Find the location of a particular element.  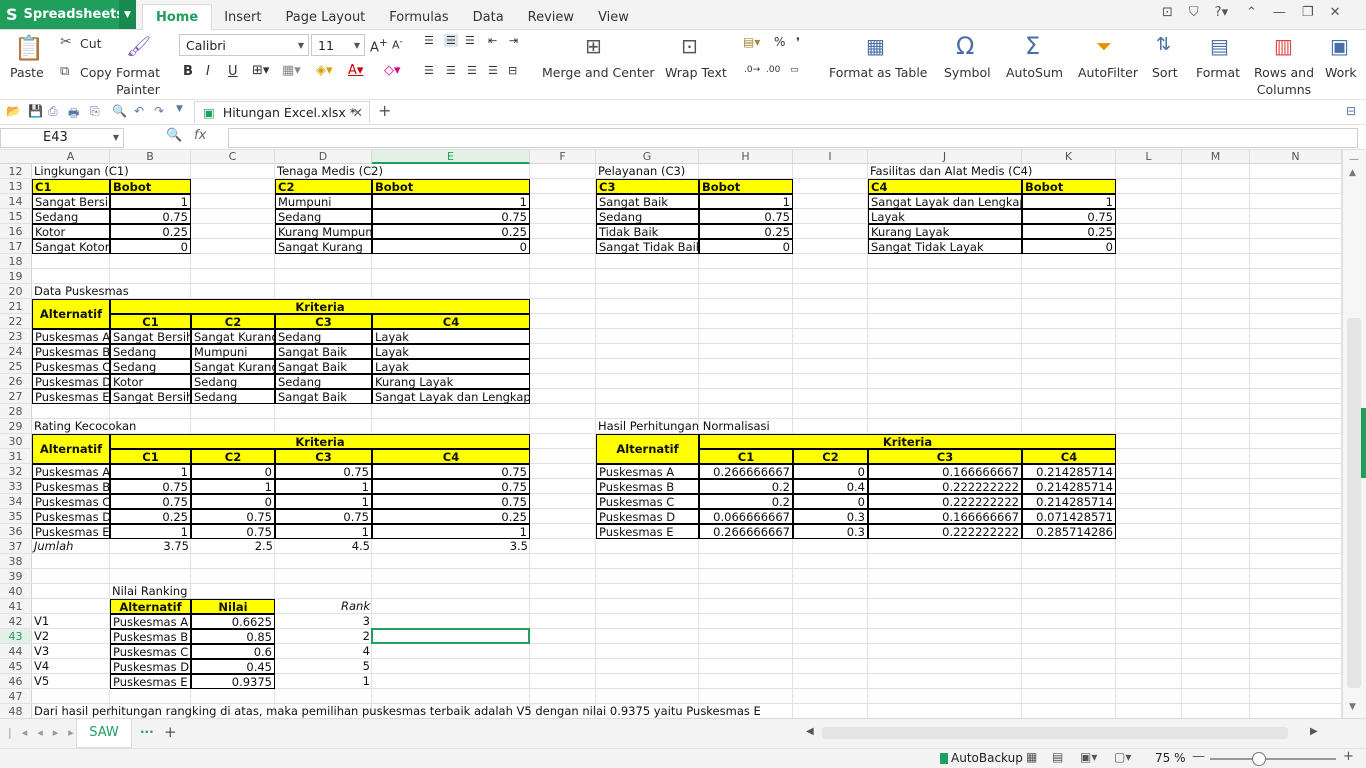

font-size-select: 11 ▼ is located at coordinates (338, 45).